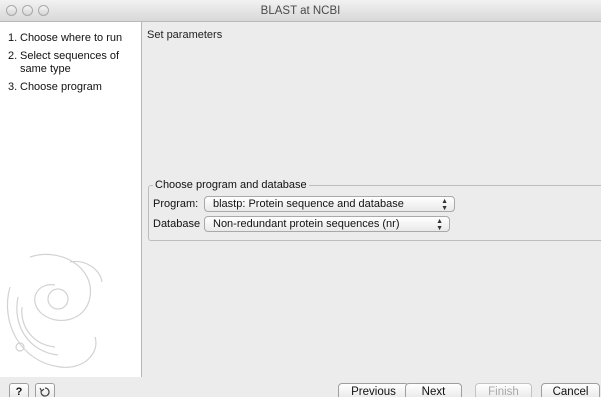  Describe the element at coordinates (503, 390) in the screenshot. I see `finish-button: Finish` at that location.